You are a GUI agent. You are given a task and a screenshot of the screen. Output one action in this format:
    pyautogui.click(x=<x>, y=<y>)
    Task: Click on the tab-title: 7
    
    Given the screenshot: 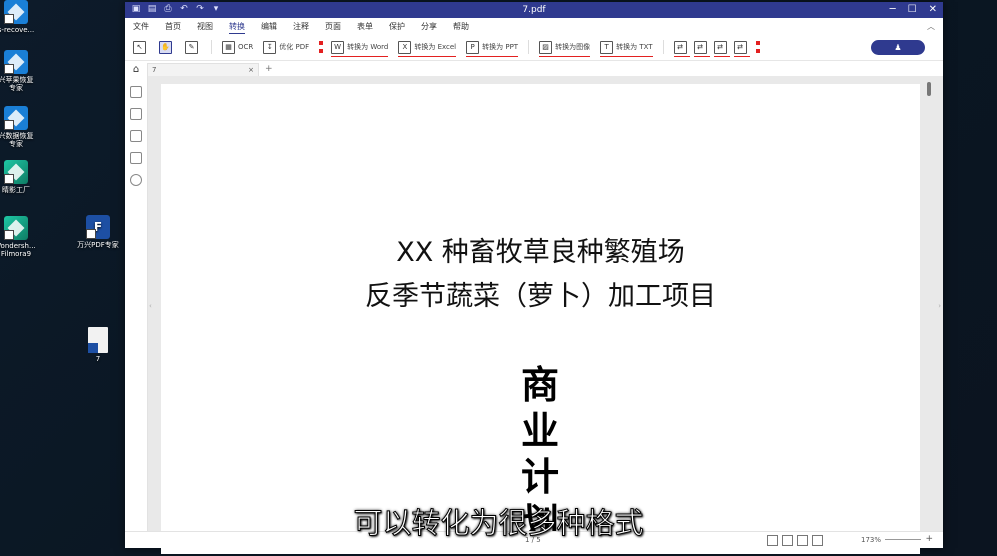 What is the action you would take?
    pyautogui.click(x=154, y=69)
    